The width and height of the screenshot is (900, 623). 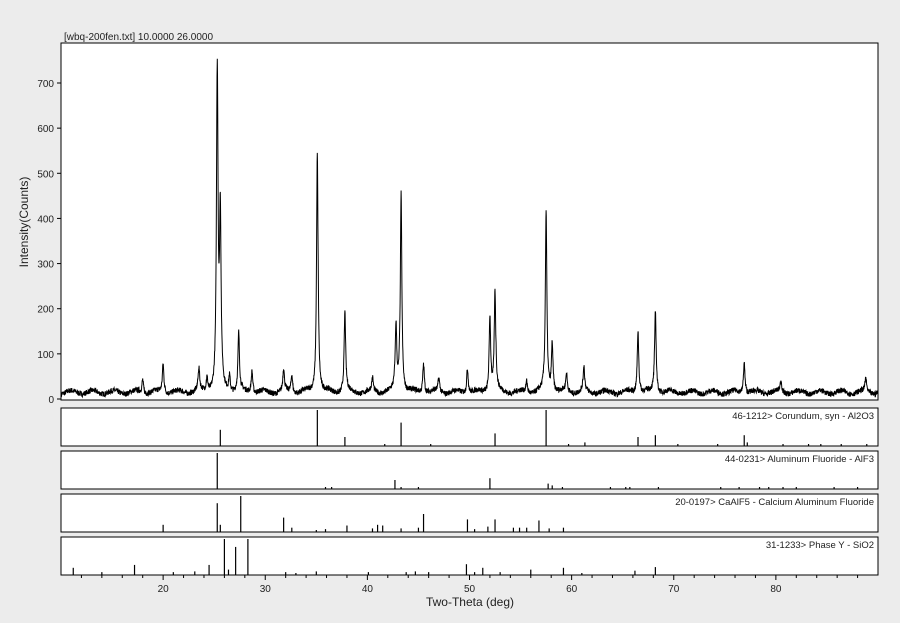 I want to click on y-axis: 0 100 200 300 400 500 600 700, so click(x=49, y=242).